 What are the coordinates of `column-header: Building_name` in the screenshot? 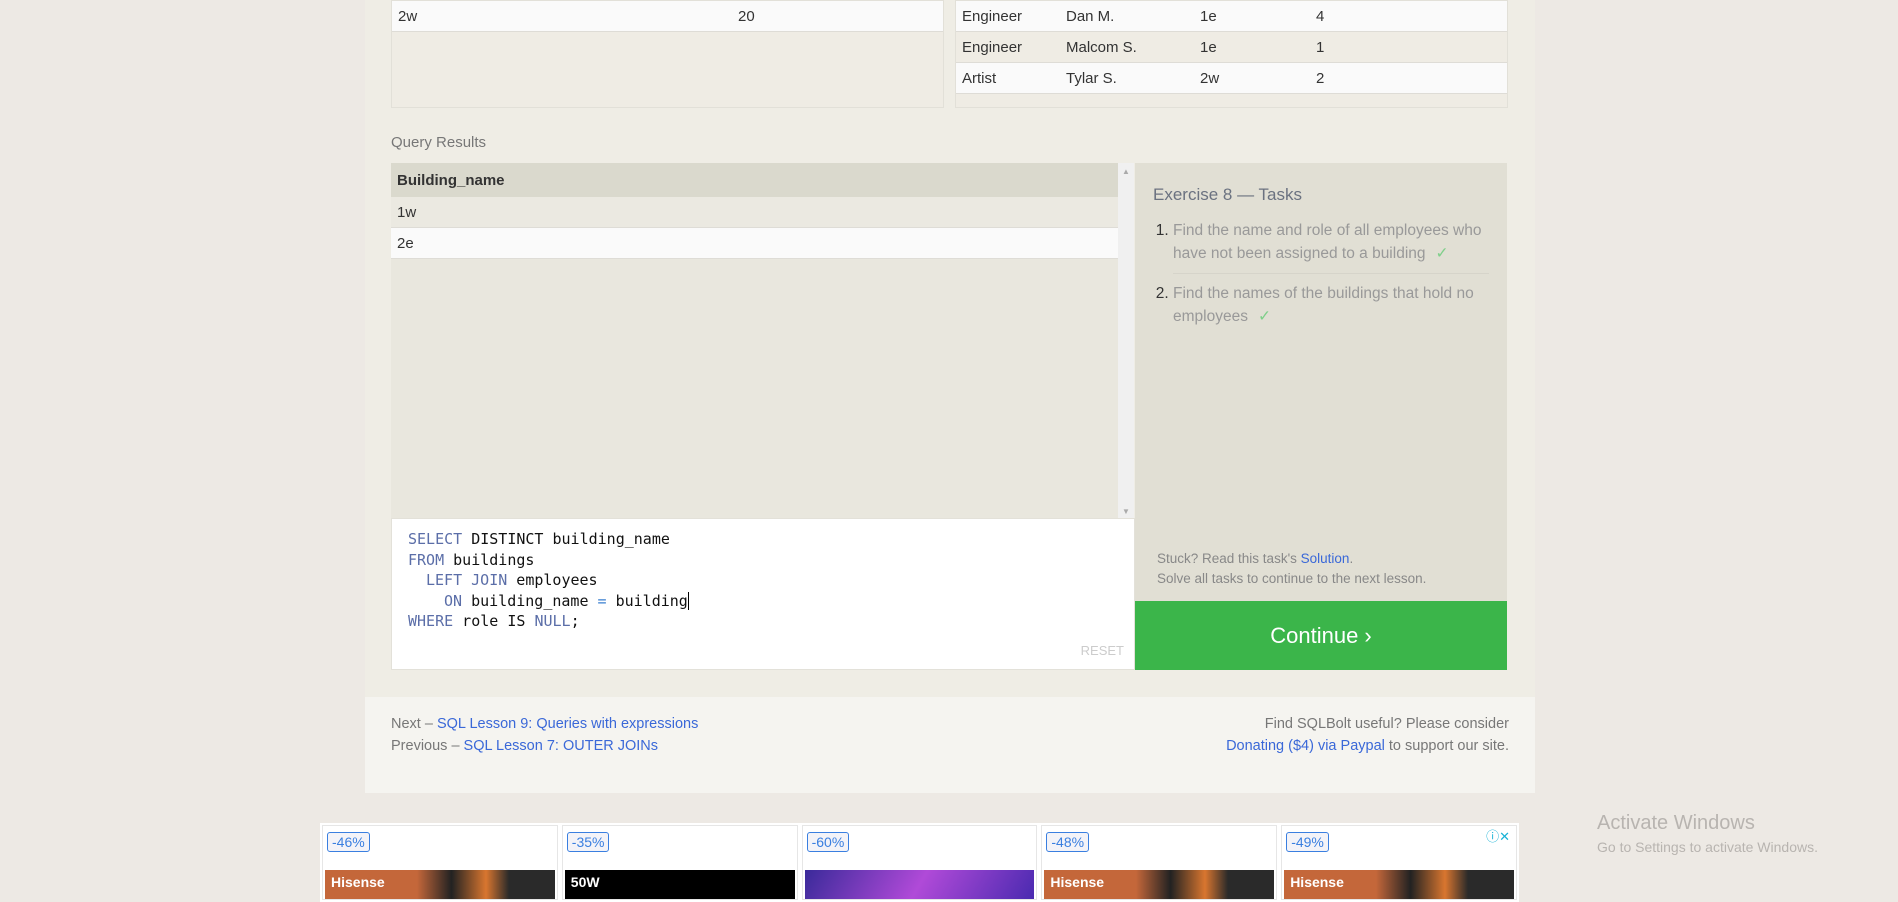 It's located at (754, 180).